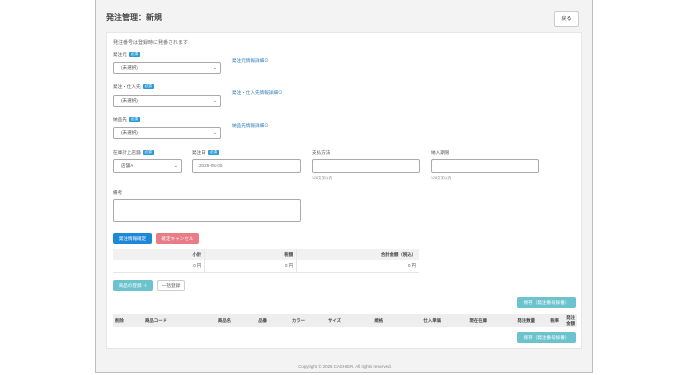  I want to click on save-bottom-button: 保存（発注番号採番）, so click(546, 337).